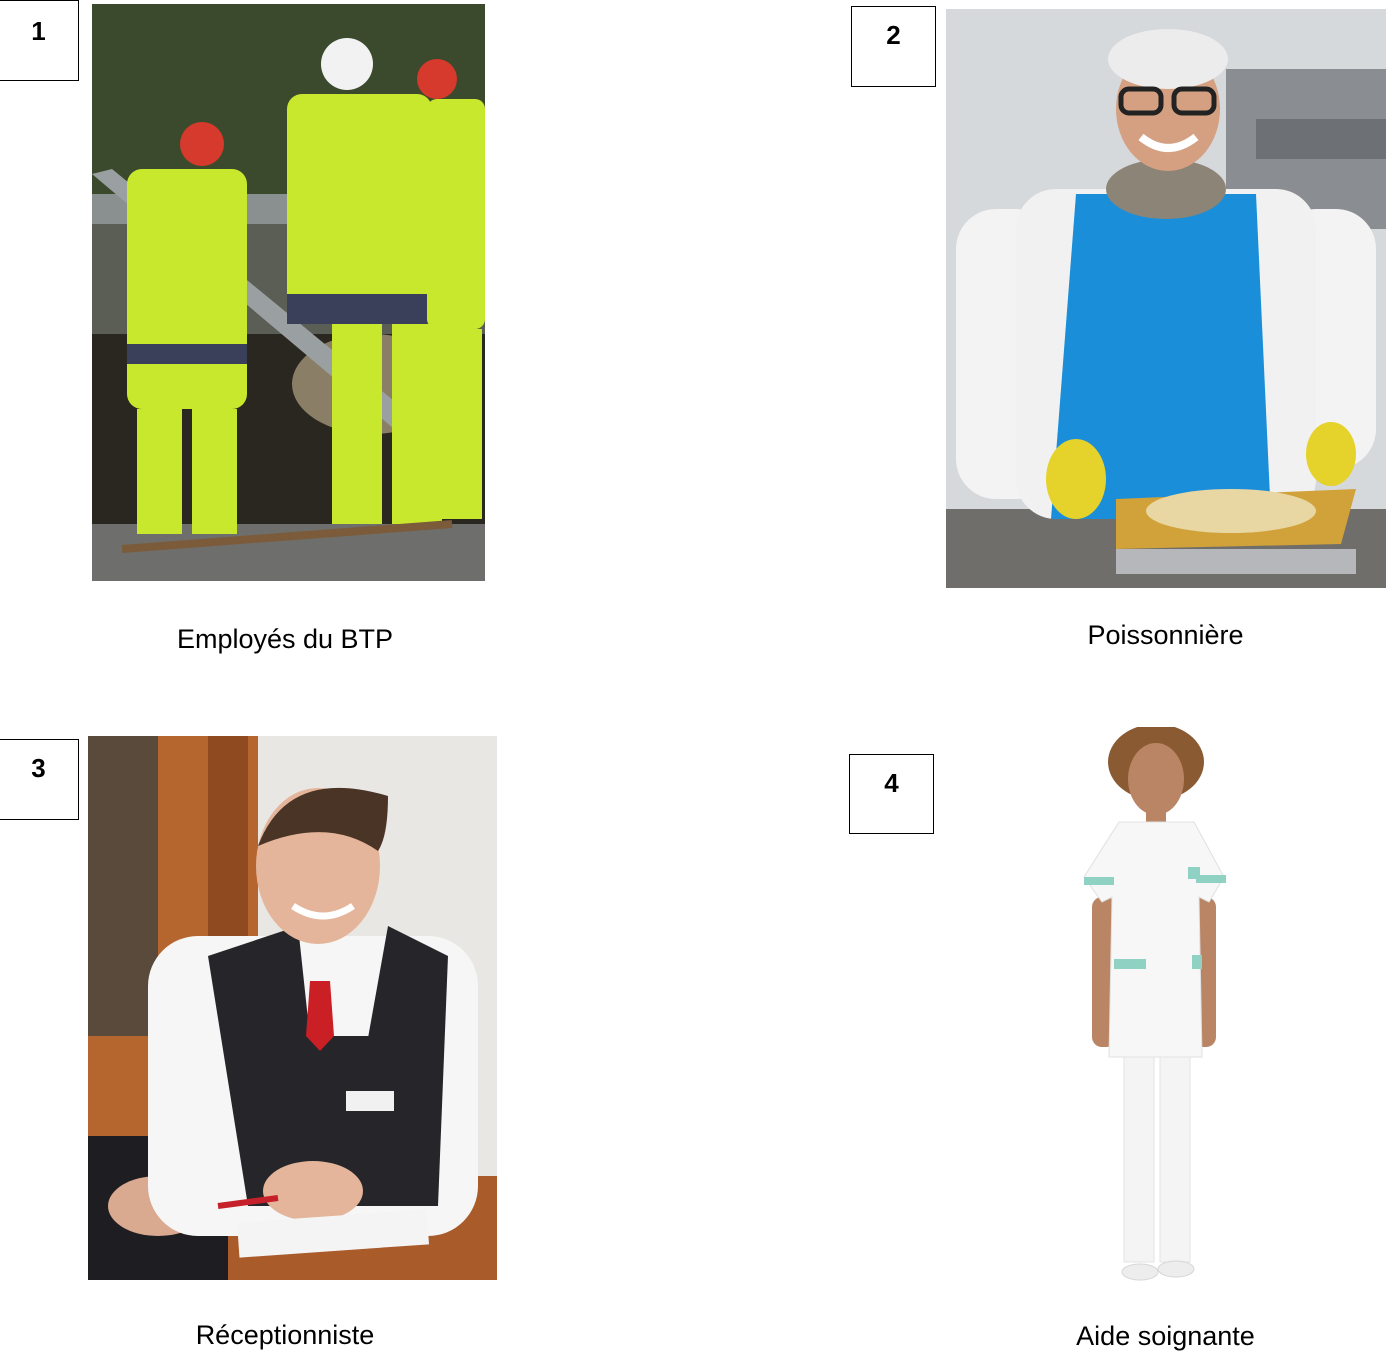 The image size is (1386, 1355). What do you see at coordinates (1165, 1336) in the screenshot?
I see `card-caption-4: Aide soignante` at bounding box center [1165, 1336].